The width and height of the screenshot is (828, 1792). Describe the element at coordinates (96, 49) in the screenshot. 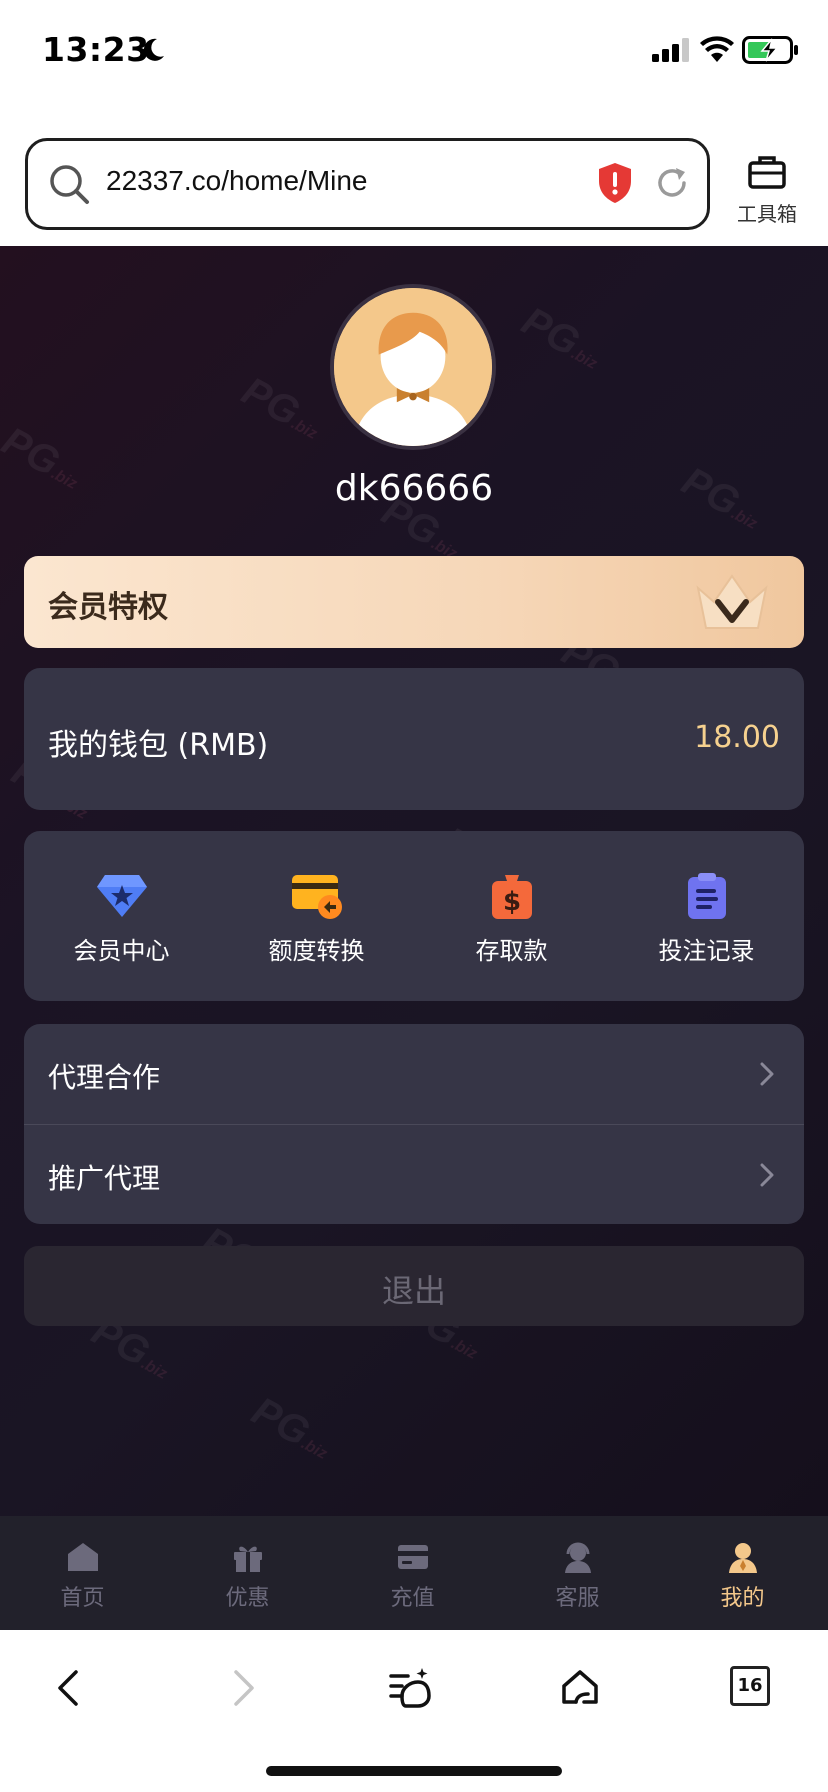

I see `status-time: 13:23` at that location.